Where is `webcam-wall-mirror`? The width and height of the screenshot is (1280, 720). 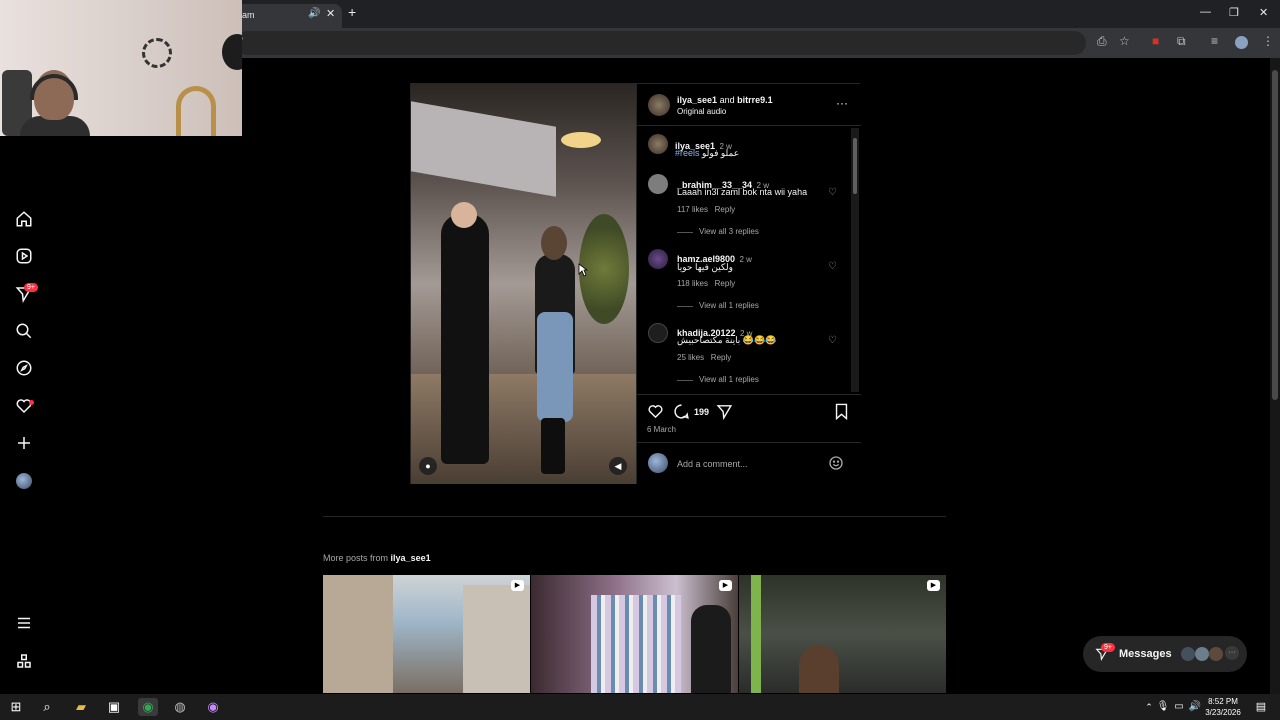 webcam-wall-mirror is located at coordinates (157, 53).